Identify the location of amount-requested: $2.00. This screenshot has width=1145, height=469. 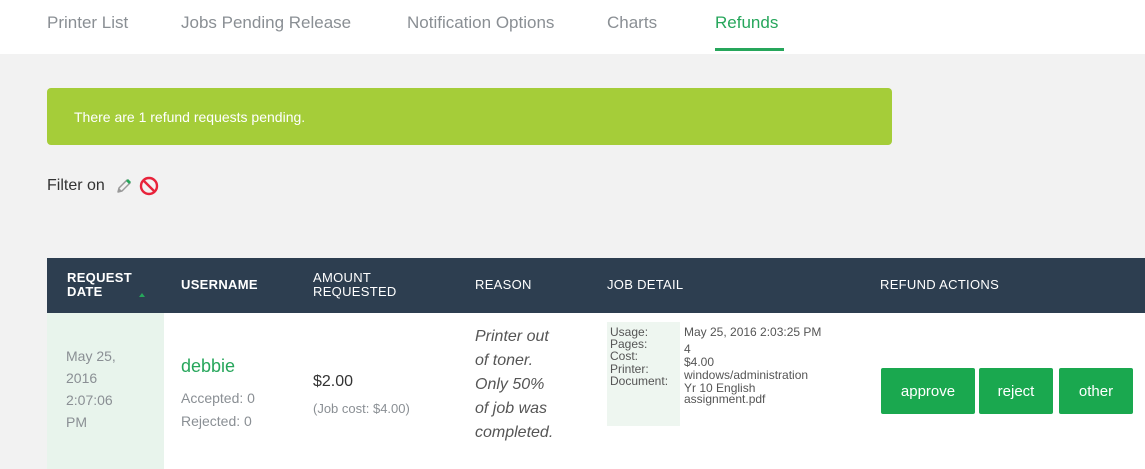
(333, 381).